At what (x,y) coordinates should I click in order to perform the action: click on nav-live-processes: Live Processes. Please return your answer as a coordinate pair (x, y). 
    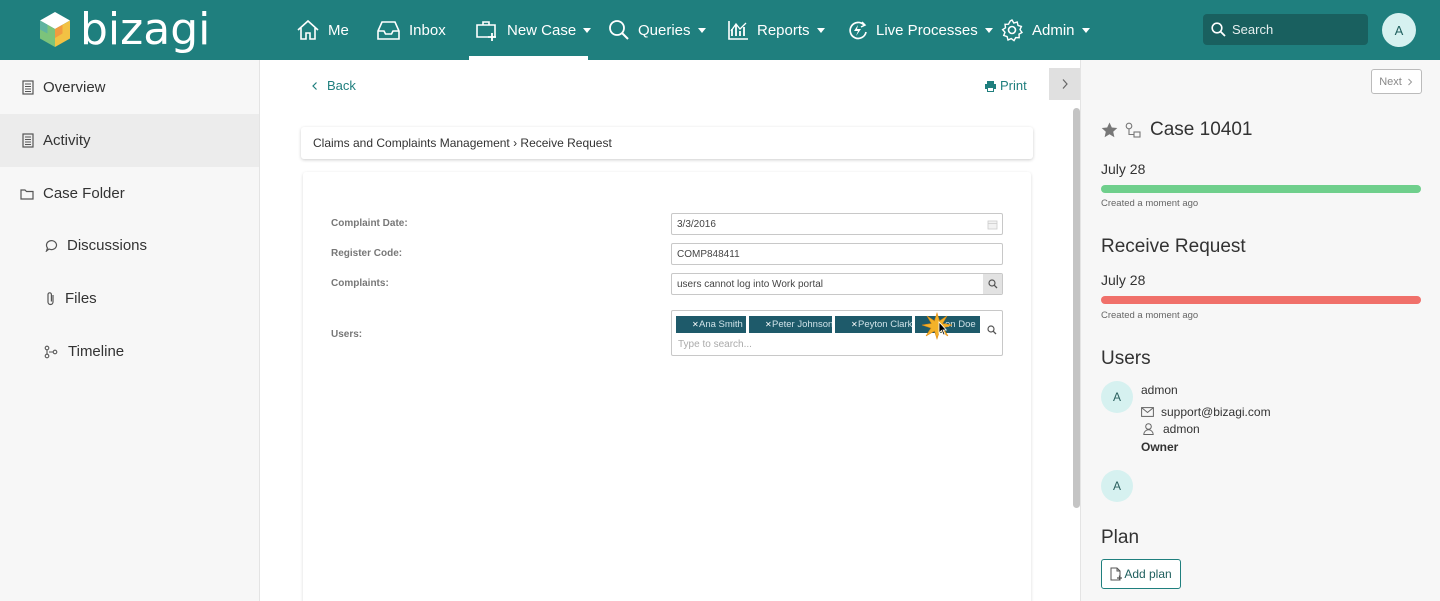
    Looking at the image, I should click on (920, 30).